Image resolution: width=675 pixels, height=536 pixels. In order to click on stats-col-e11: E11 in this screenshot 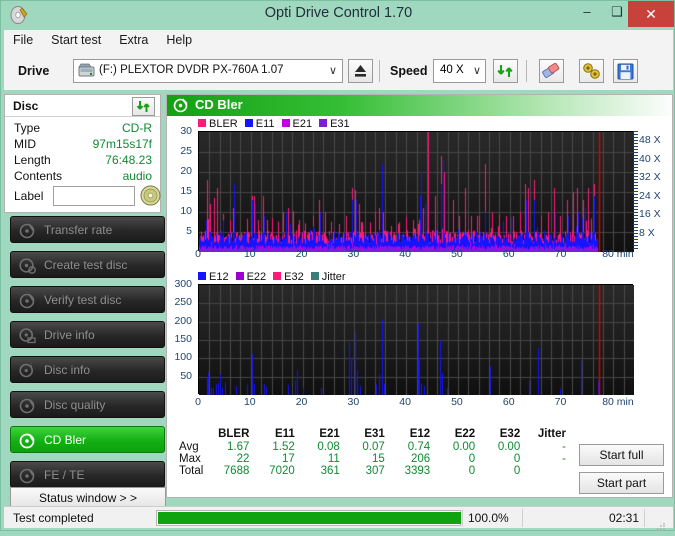, I will do `click(284, 434)`.